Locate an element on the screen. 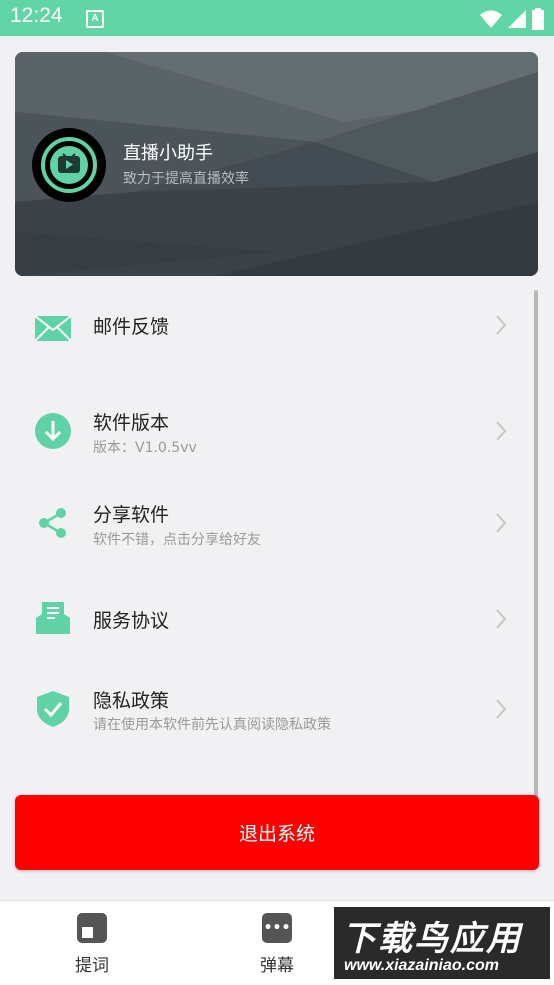 Image resolution: width=554 pixels, height=985 pixels. status-bar: 12:24 A is located at coordinates (277, 18).